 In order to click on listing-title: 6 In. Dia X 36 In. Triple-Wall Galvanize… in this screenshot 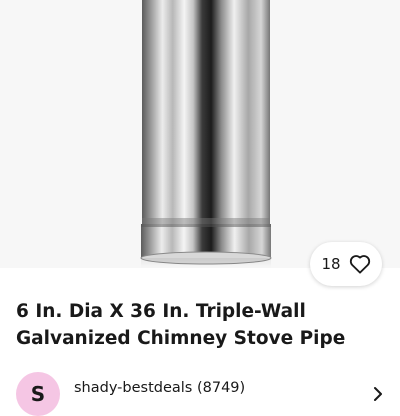, I will do `click(181, 325)`.